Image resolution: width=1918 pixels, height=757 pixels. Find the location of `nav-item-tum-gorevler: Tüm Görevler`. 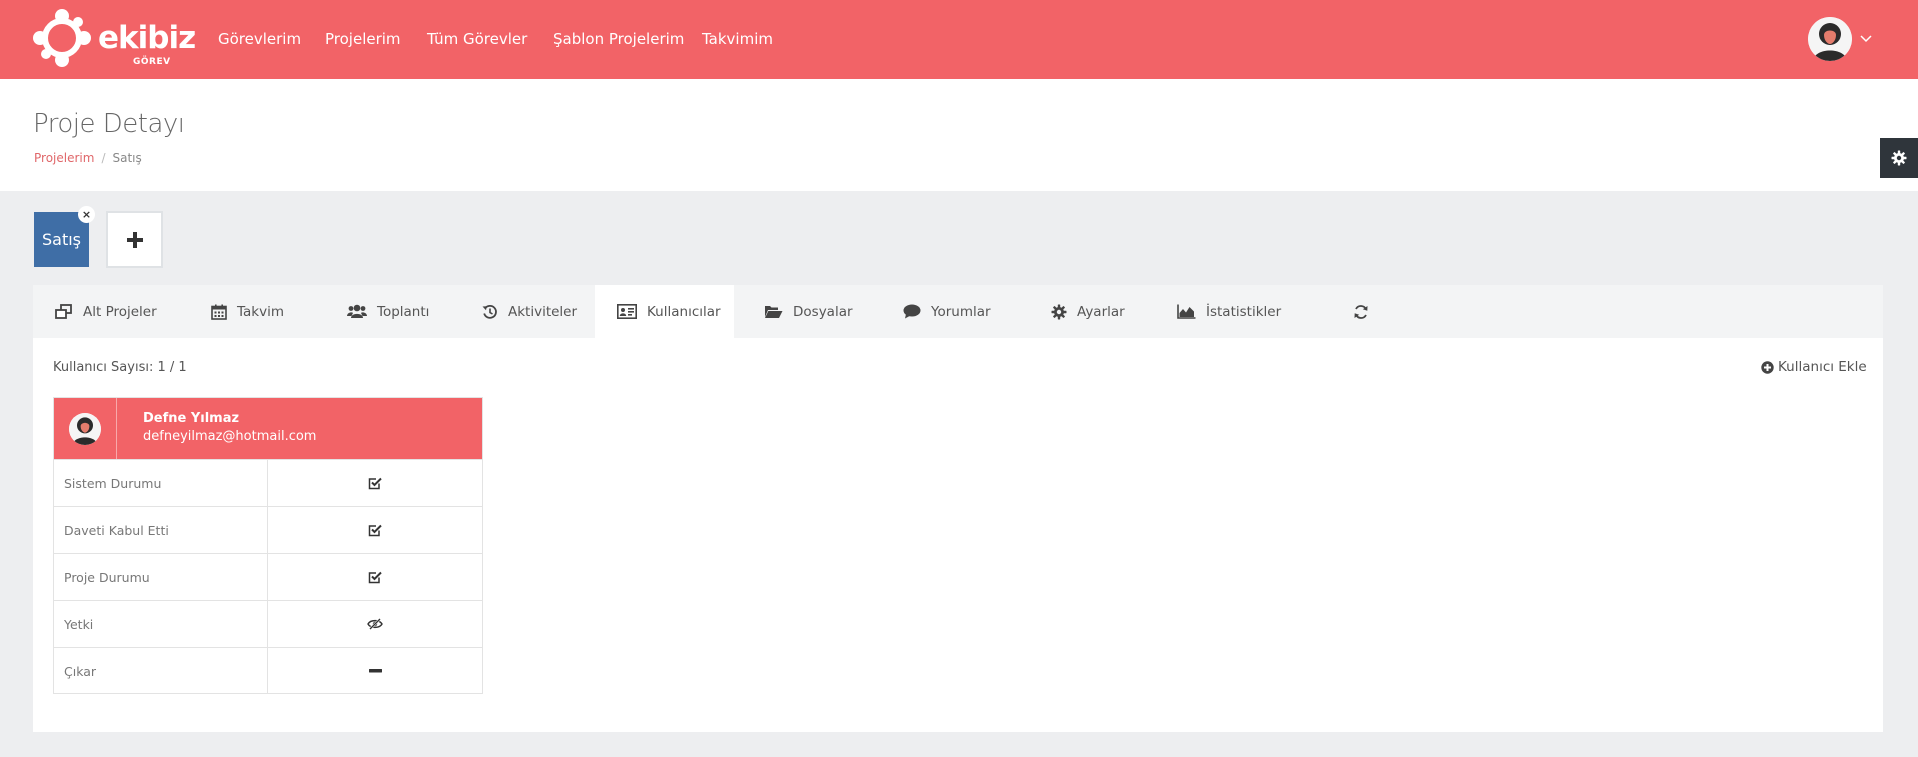

nav-item-tum-gorevler: Tüm Görevler is located at coordinates (477, 39).